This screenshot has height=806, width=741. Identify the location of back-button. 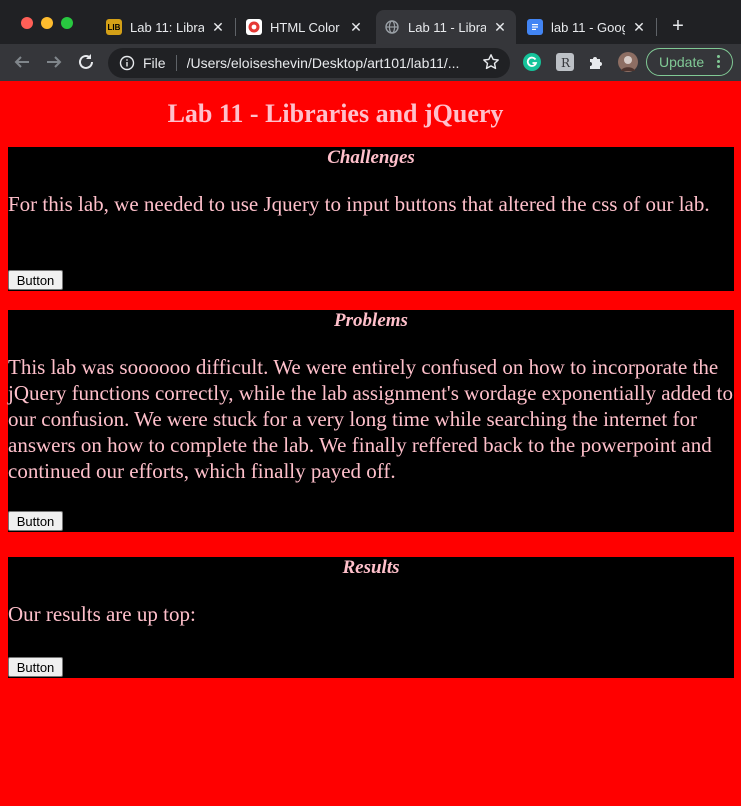
(22, 62).